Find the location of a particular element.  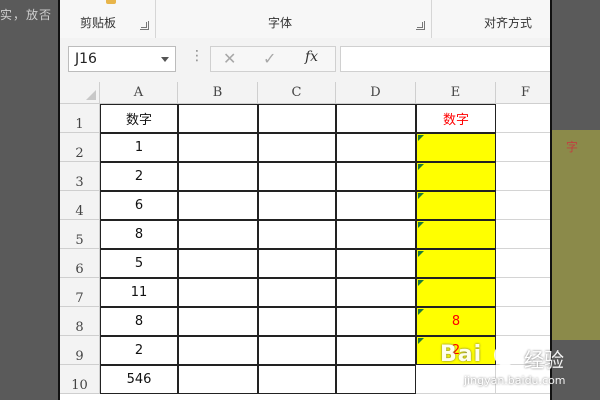

cell-f6 is located at coordinates (523, 263).